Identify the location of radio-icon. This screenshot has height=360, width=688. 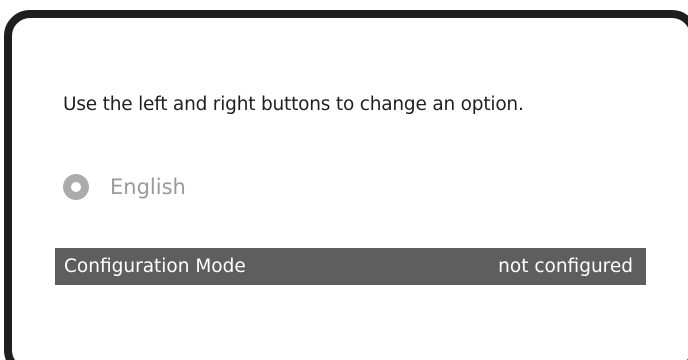
(76, 187).